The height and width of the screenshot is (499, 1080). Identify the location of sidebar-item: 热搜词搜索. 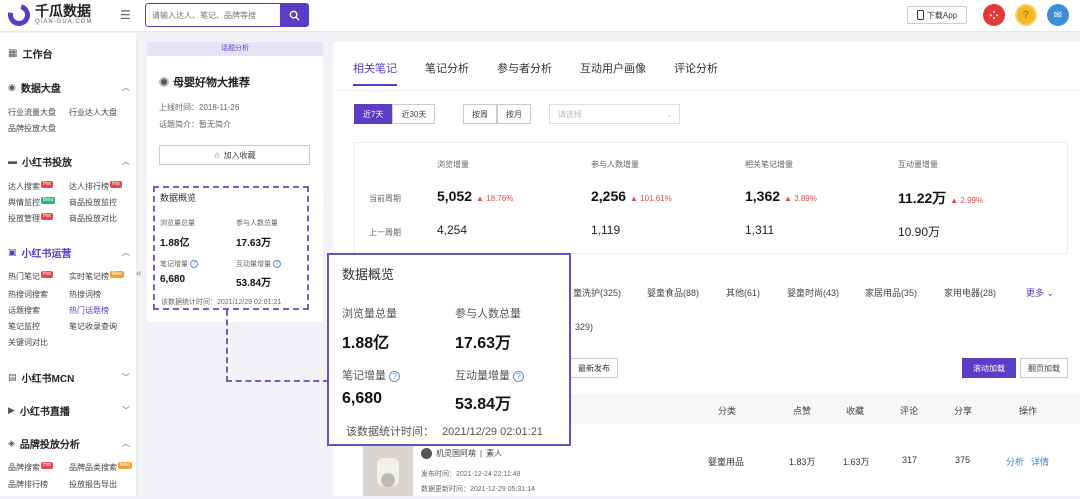
(28, 294).